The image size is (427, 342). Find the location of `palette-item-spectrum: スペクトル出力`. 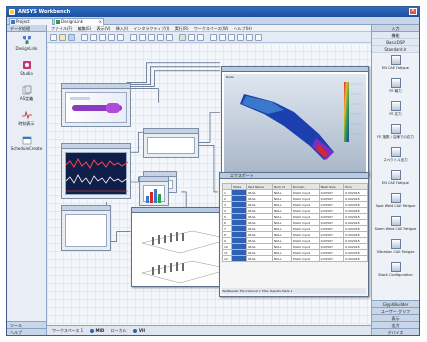

palette-item-spectrum: スペクトル出力 is located at coordinates (395, 157).